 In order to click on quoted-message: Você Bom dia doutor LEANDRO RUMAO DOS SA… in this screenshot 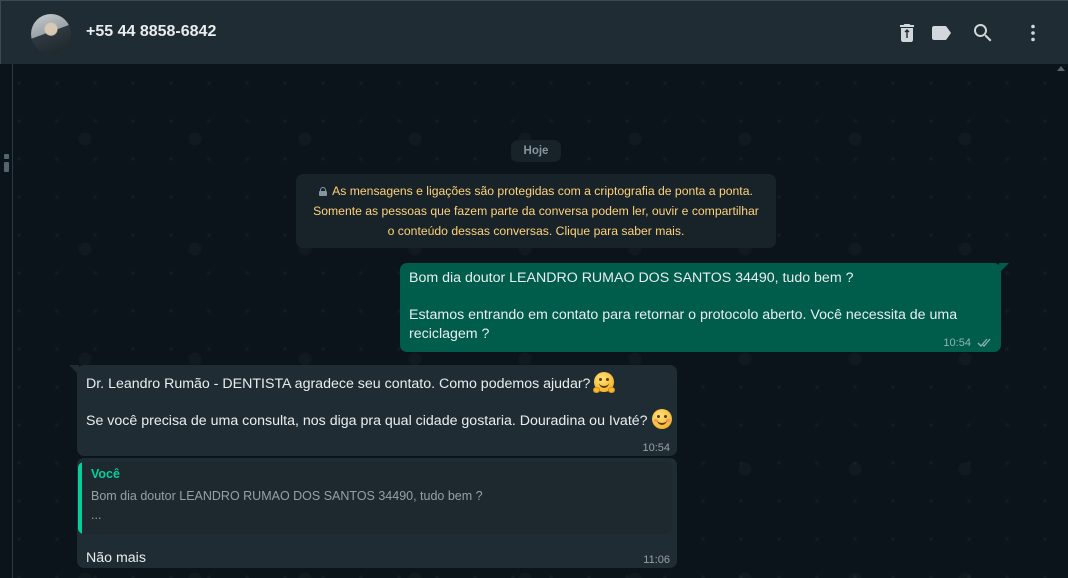, I will do `click(375, 498)`.